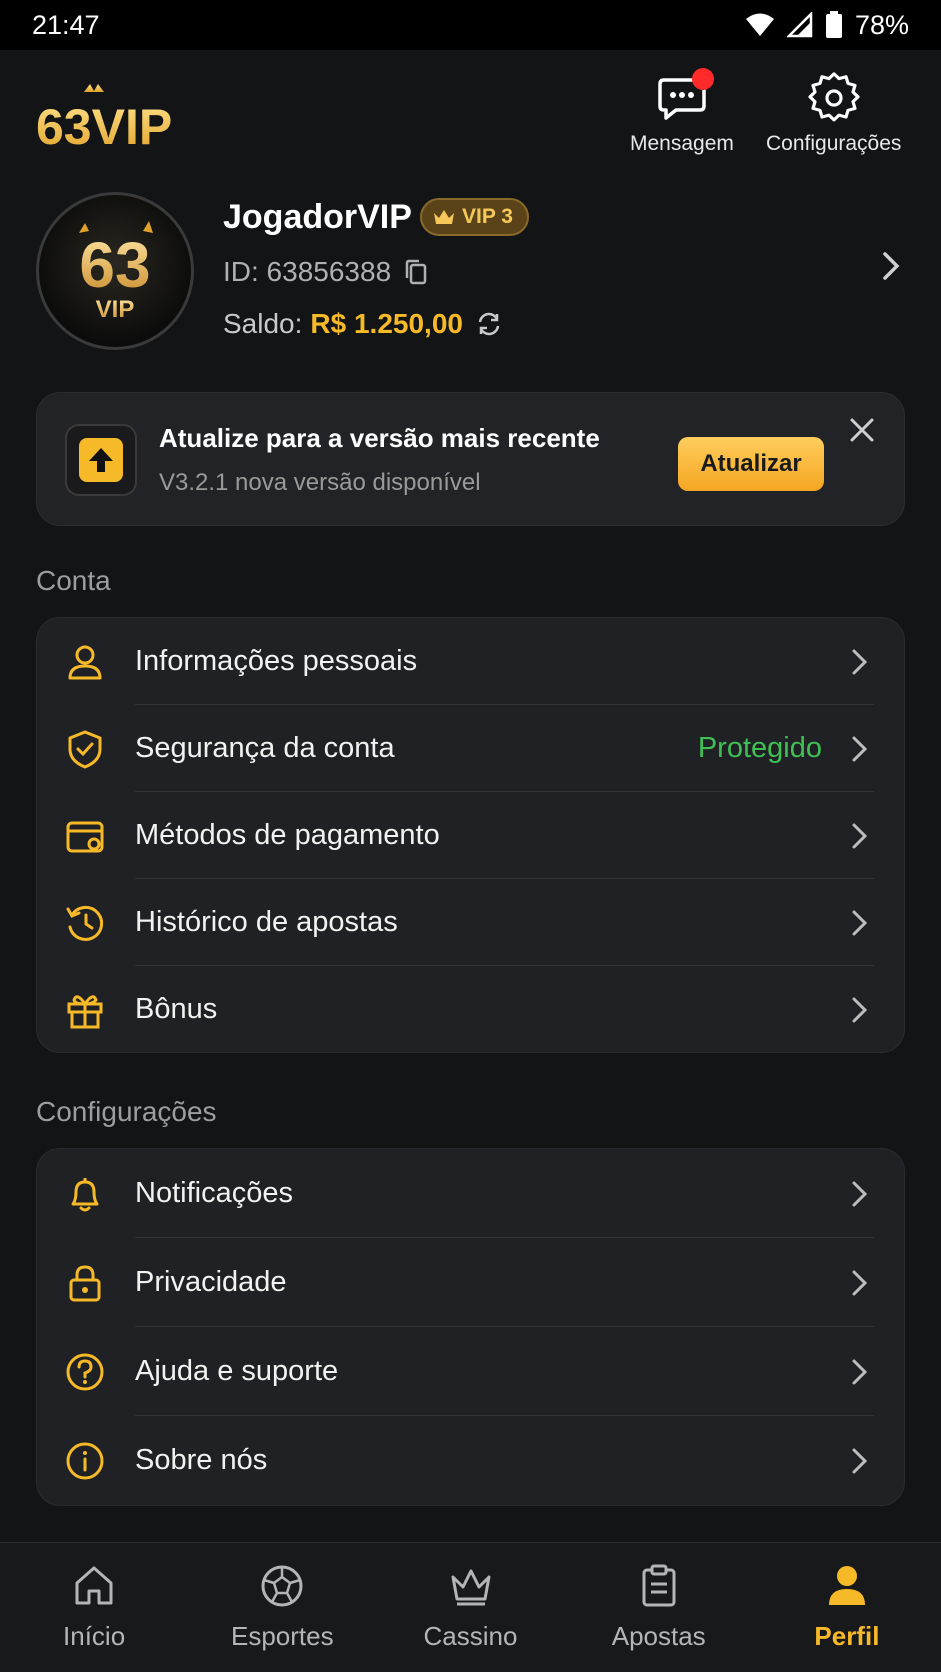  I want to click on menu-item-label: Métodos de pagamento, so click(287, 835).